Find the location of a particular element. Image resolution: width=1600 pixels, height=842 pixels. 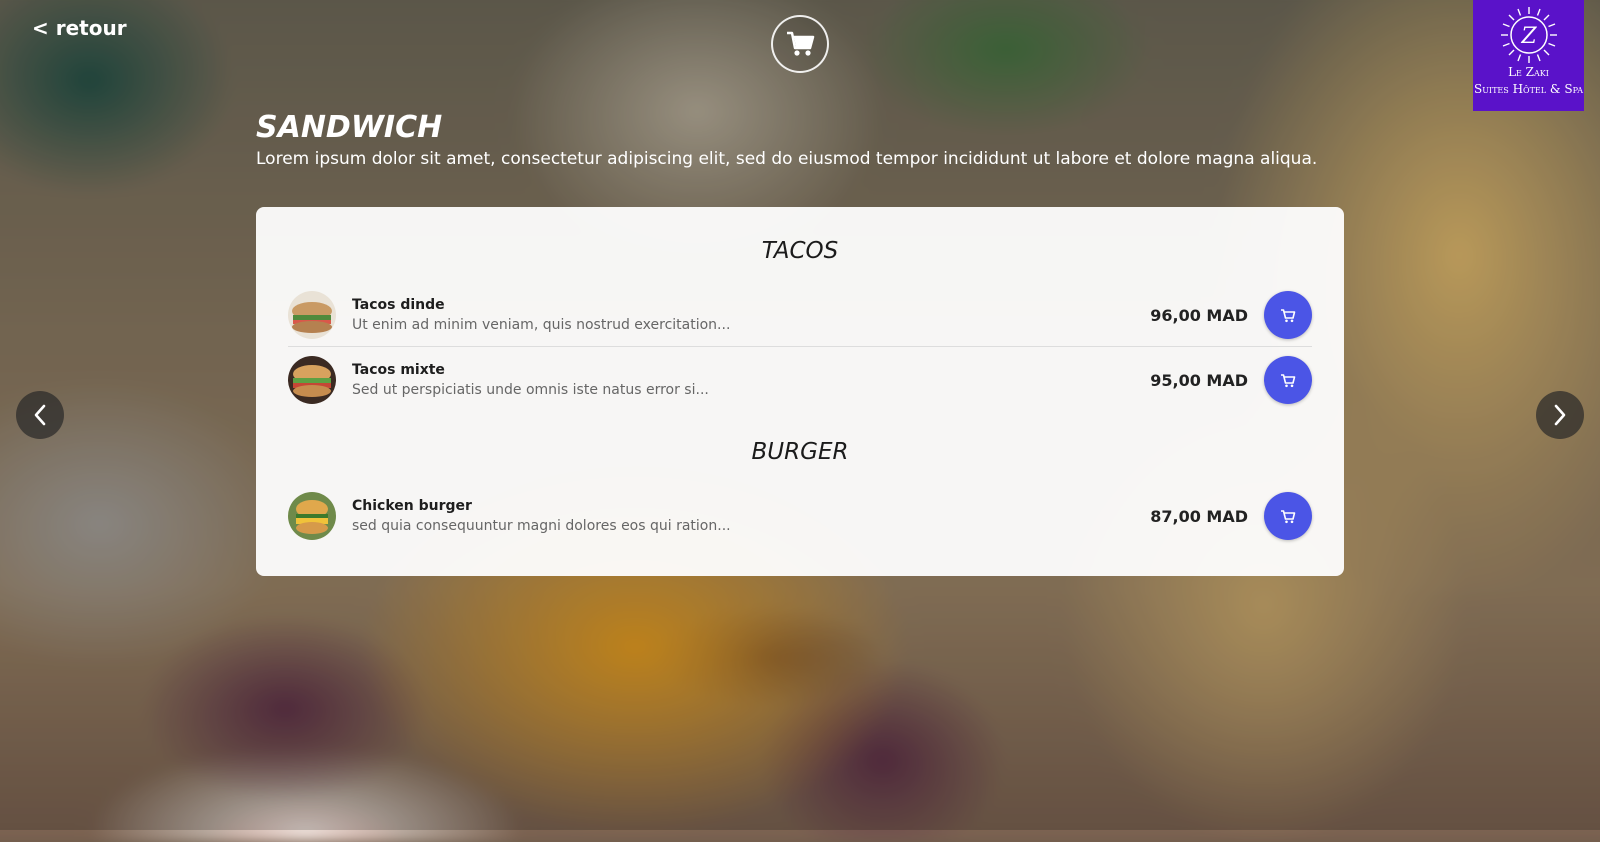

category-title: SANDWICH is located at coordinates (349, 127).